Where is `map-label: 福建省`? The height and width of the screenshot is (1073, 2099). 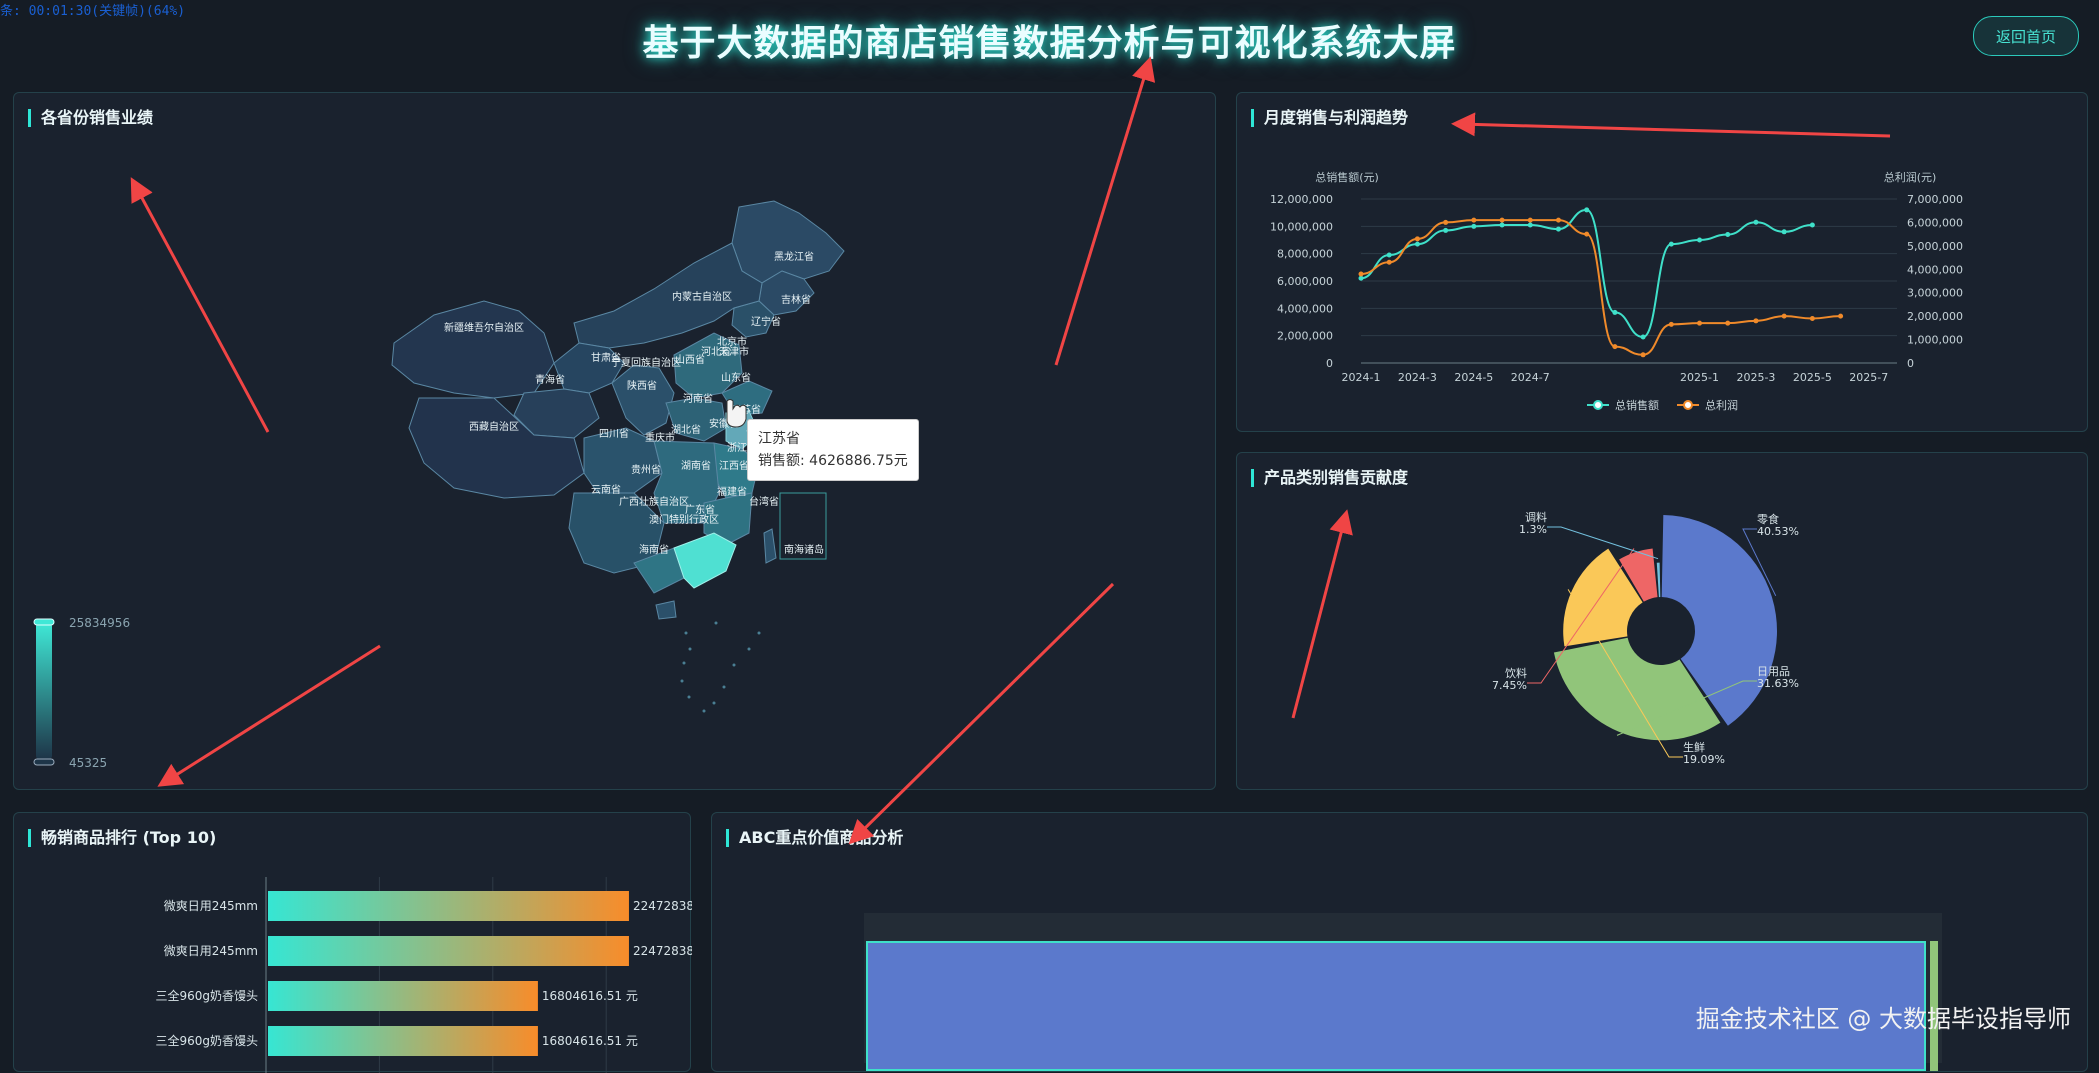
map-label: 福建省 is located at coordinates (732, 491).